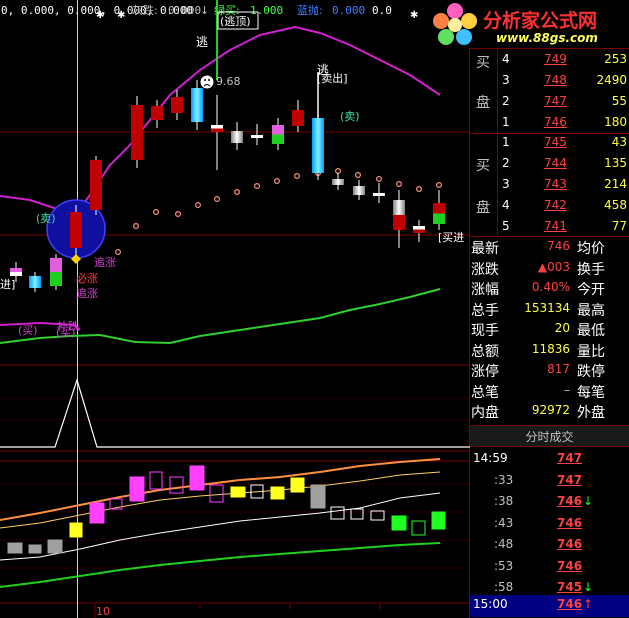 This screenshot has height=618, width=629. Describe the element at coordinates (555, 142) in the screenshot. I see `order-price: 745` at that location.